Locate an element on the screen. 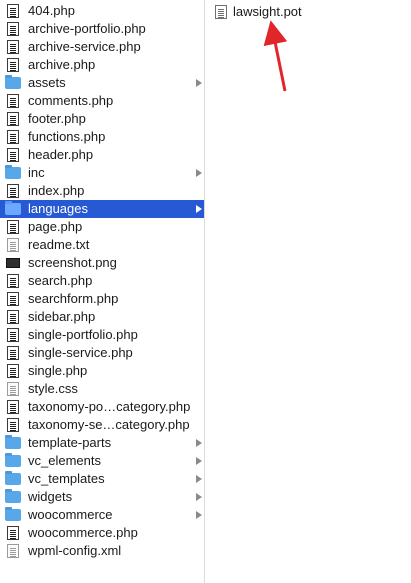  file-name: widgets is located at coordinates (50, 496).